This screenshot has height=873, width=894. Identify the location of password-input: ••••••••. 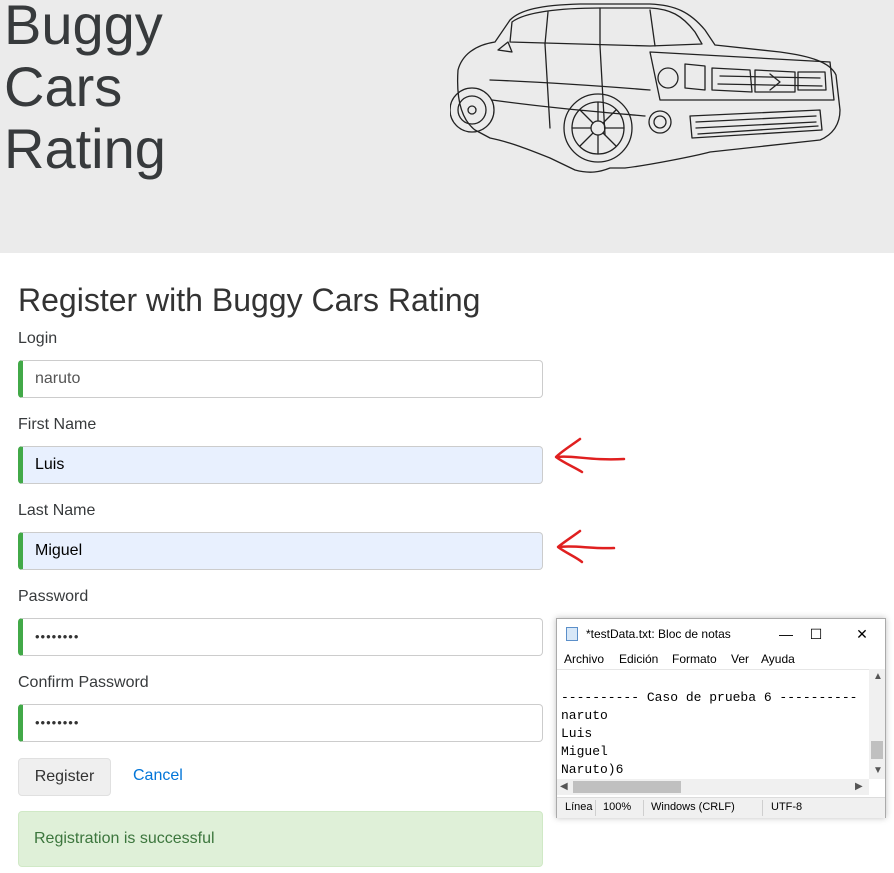
(280, 637).